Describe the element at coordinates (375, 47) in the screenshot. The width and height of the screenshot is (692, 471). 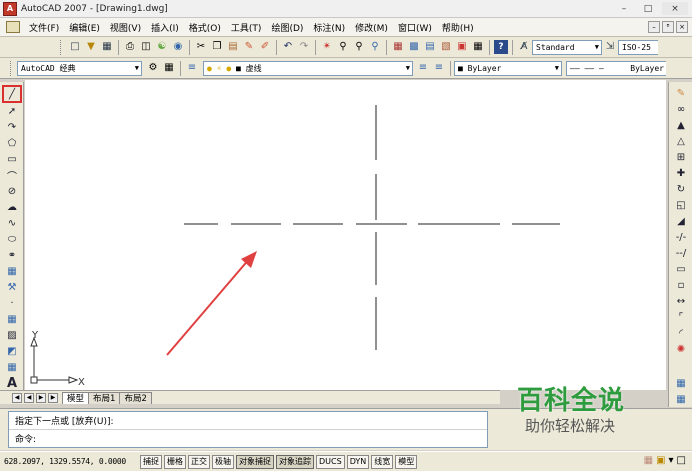
I see `zoom-previous-icon: ⚲` at that location.